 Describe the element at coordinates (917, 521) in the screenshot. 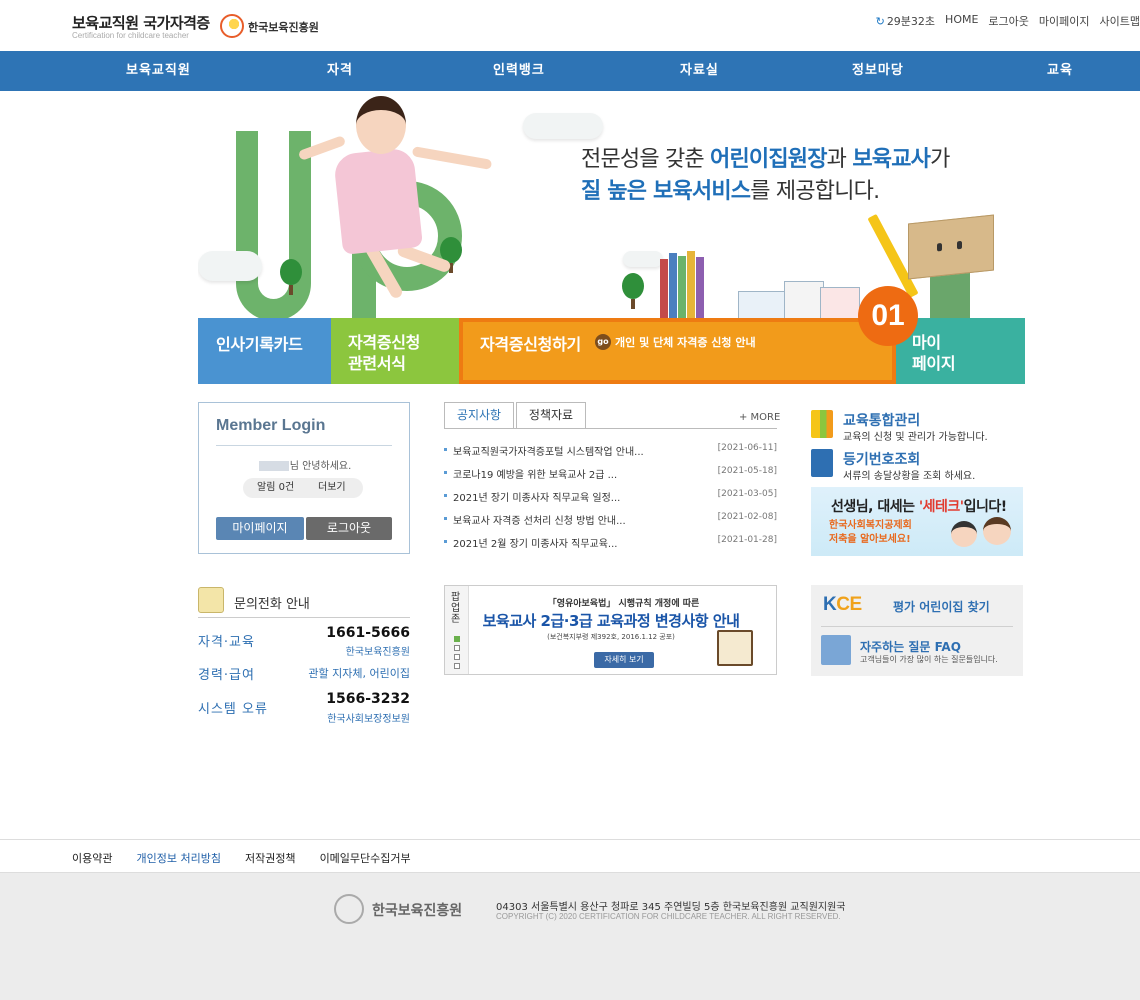

I see `setec-banner: 선생님, 대세는 '세테크'입니다! 한국사회복지공제회 저축을 알아보세요!` at that location.